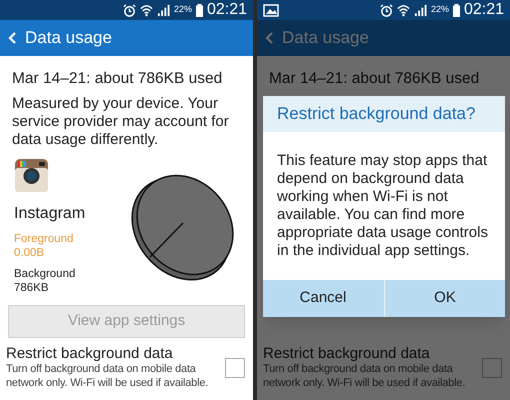  I want to click on dialog-title: Restrict background data?, so click(376, 114).